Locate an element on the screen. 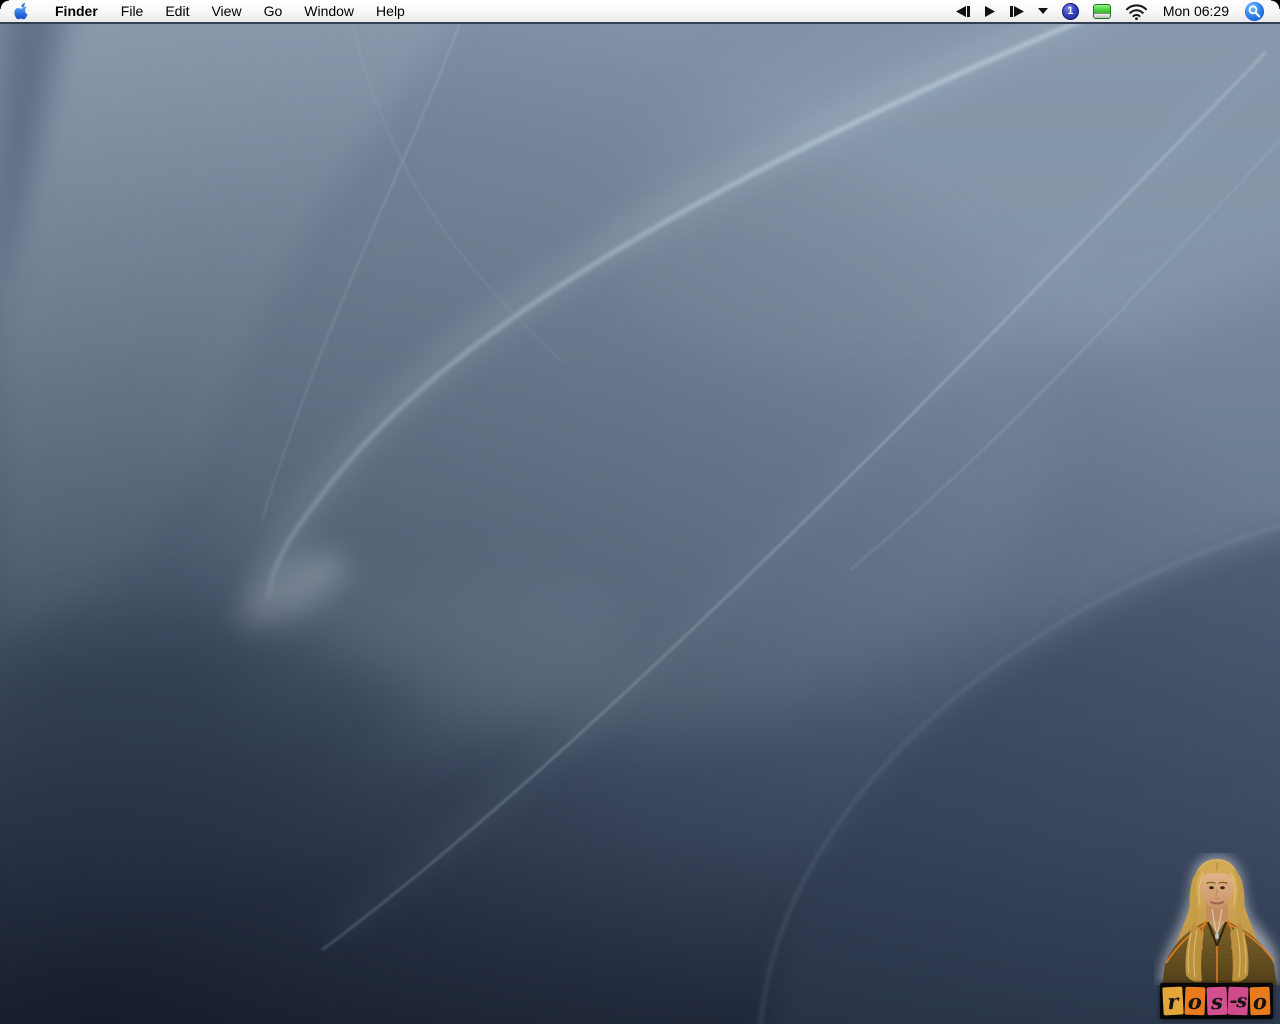  menu-bar-status: 1 Mon 06:29 is located at coordinates (1114, 11).